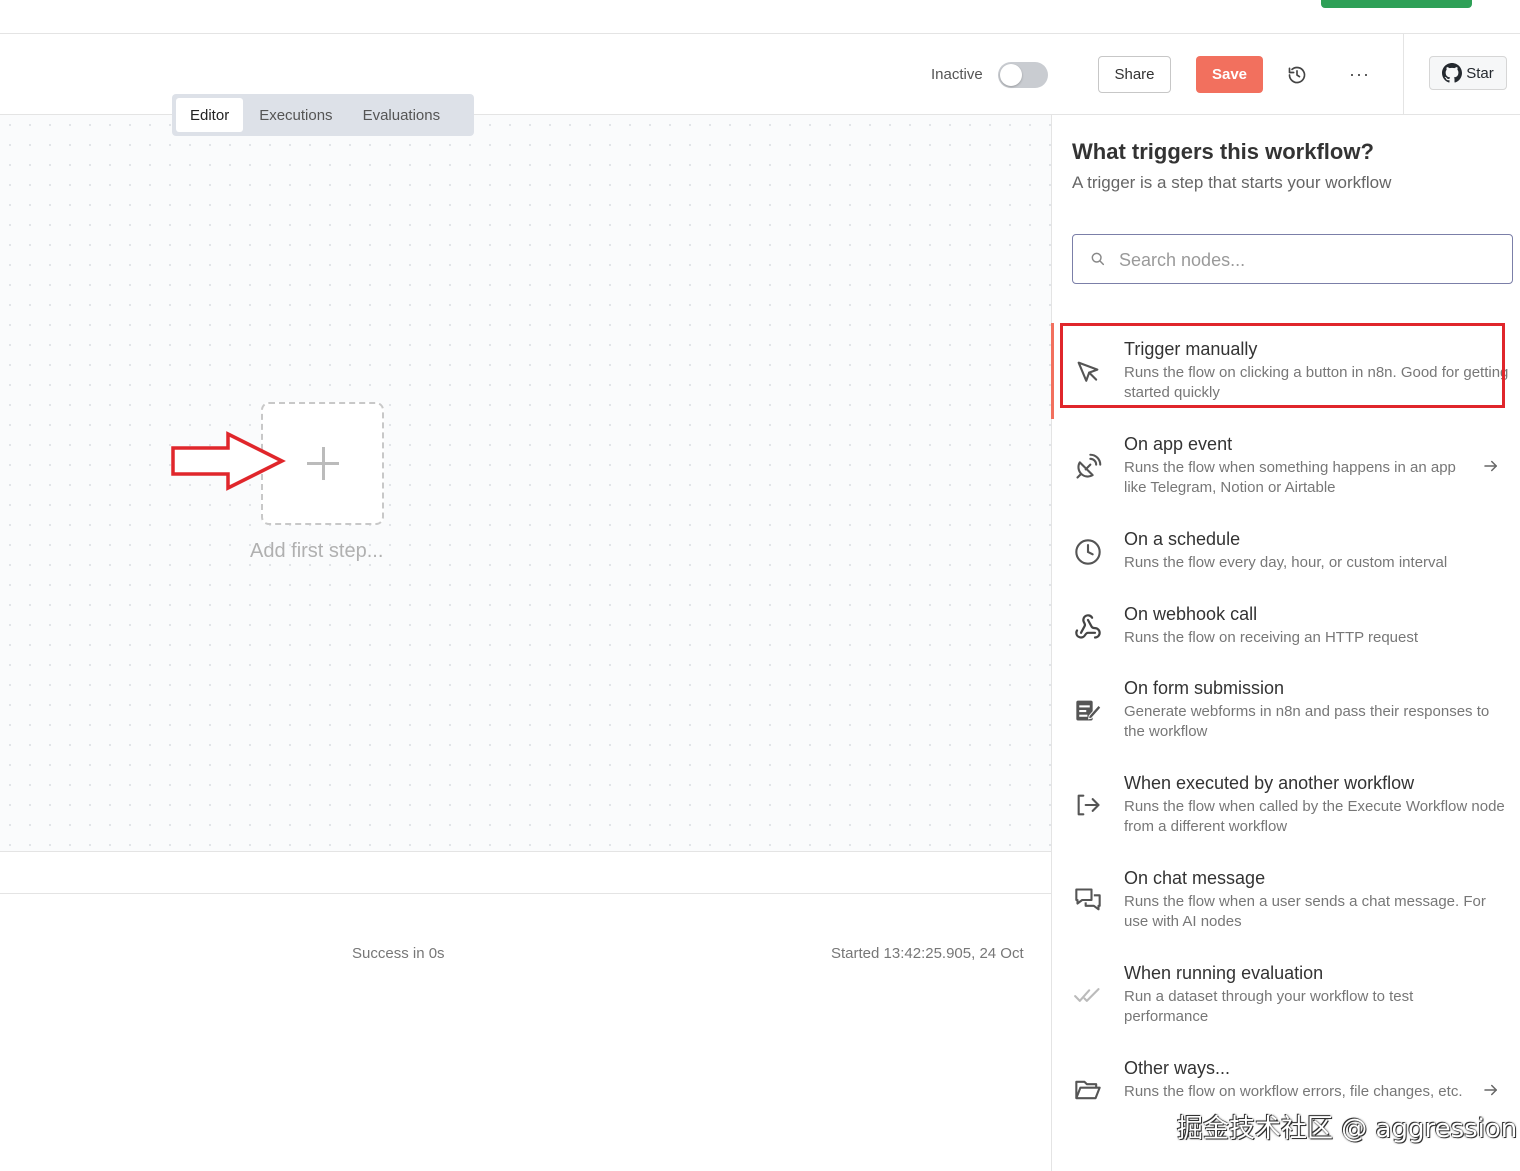  What do you see at coordinates (1204, 688) in the screenshot?
I see `item-title: On form submission` at bounding box center [1204, 688].